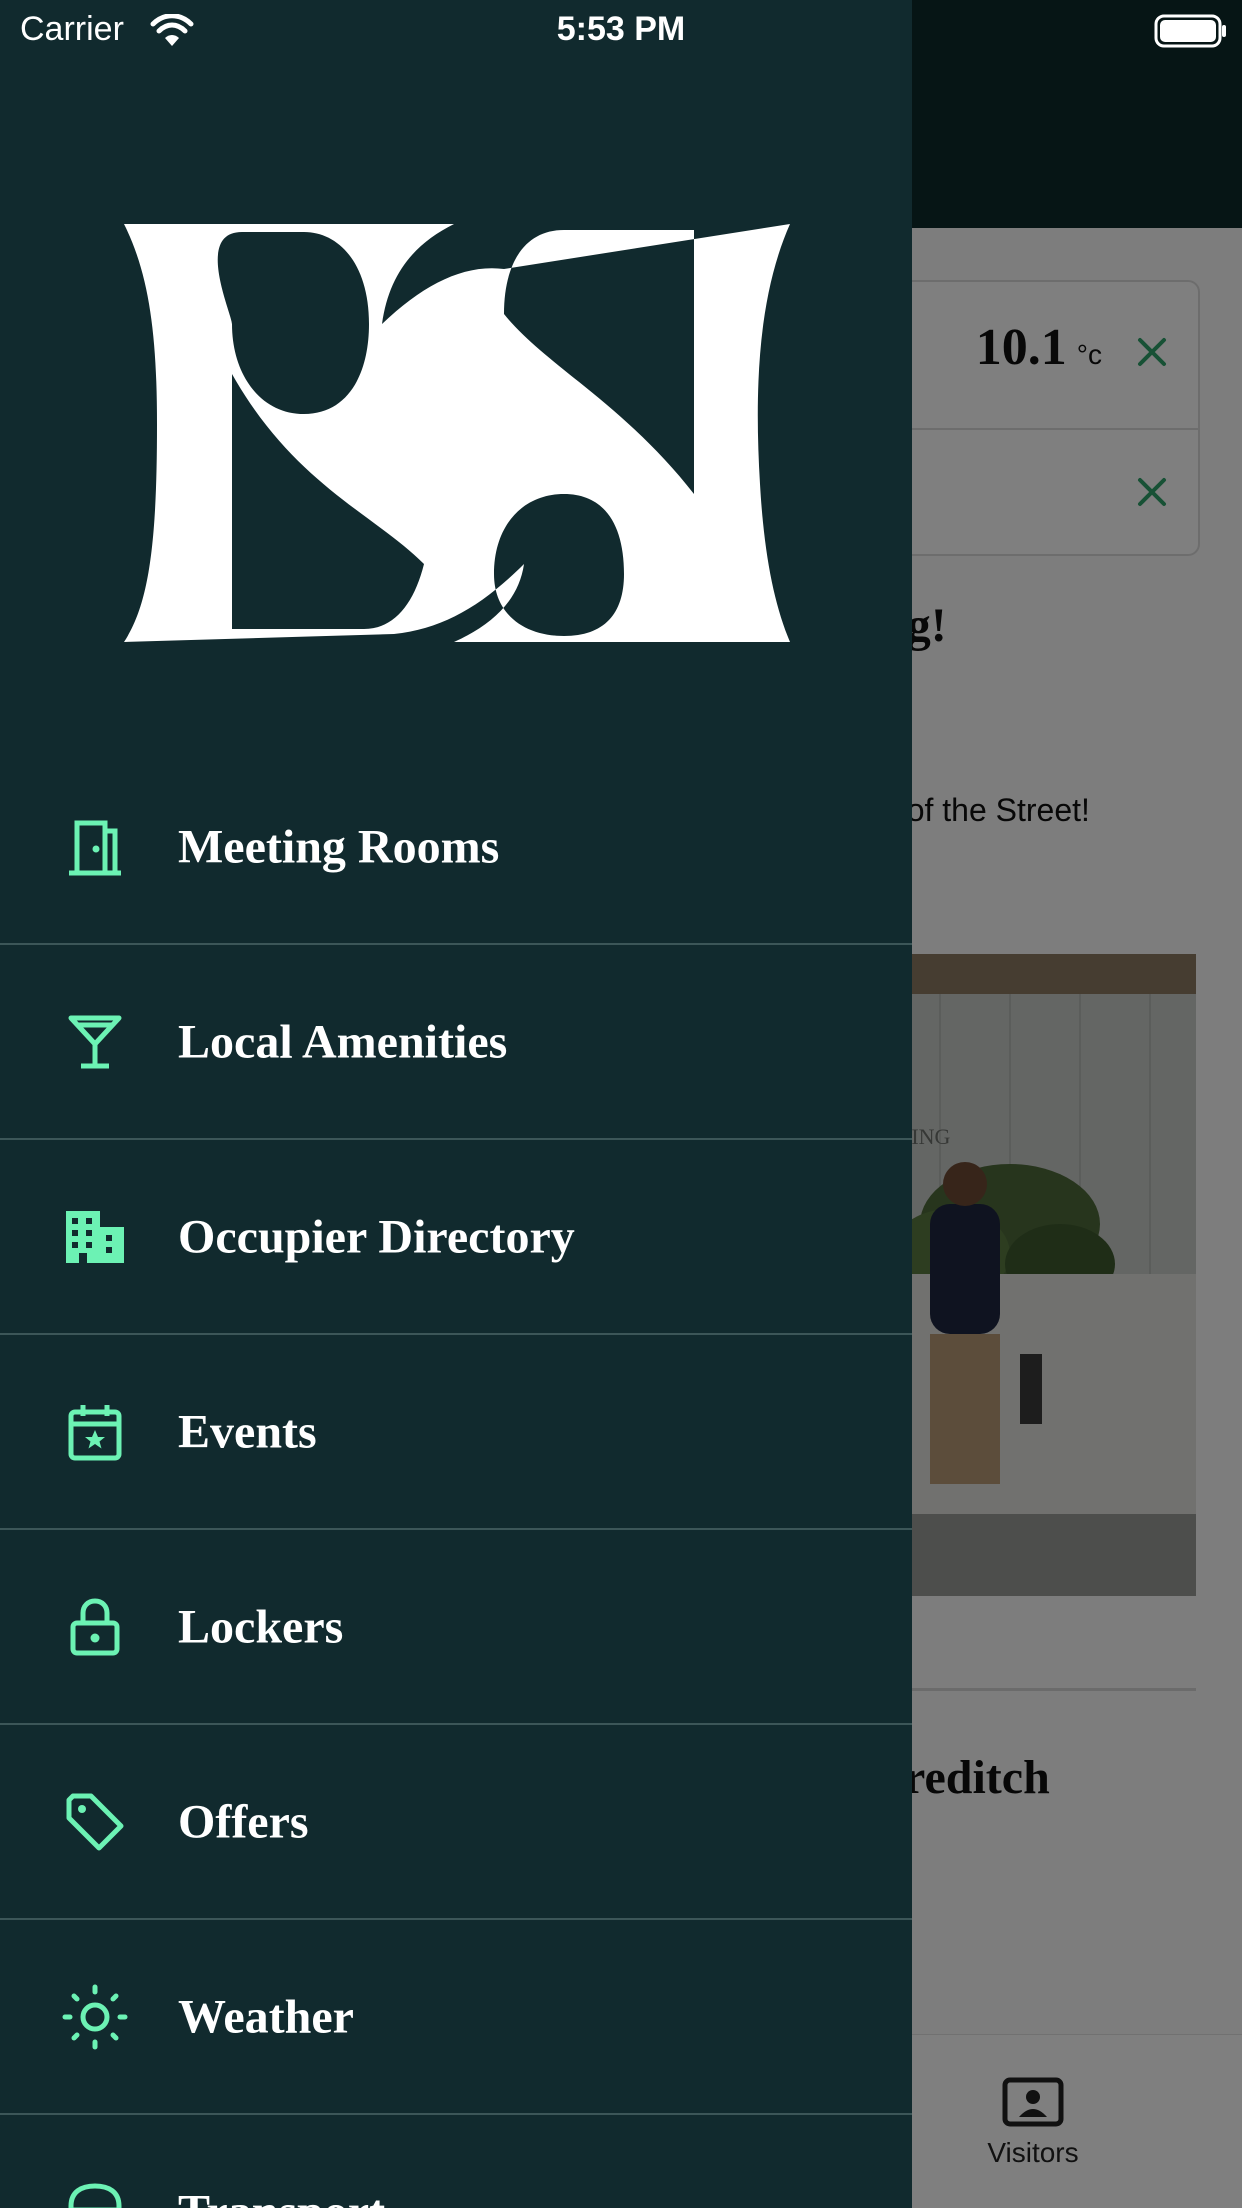  What do you see at coordinates (1190, 31) in the screenshot?
I see `battery-full-icon` at bounding box center [1190, 31].